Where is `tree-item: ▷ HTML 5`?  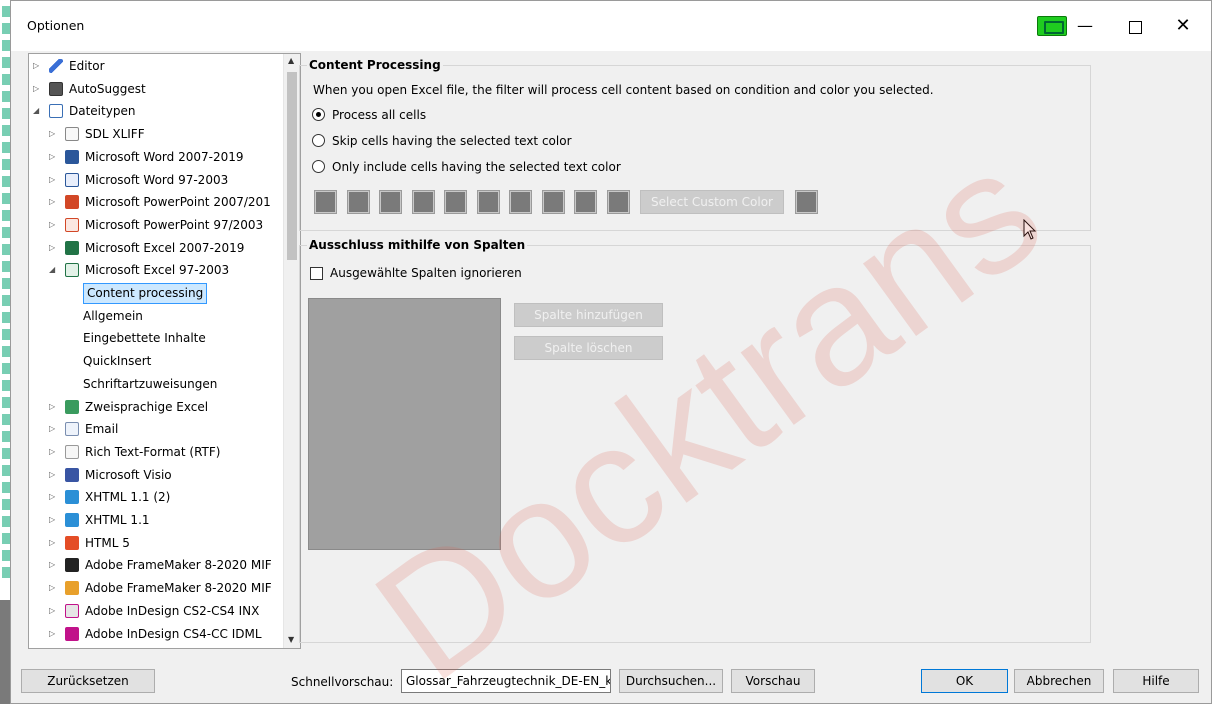
tree-item: ▷ HTML 5 is located at coordinates (164, 543).